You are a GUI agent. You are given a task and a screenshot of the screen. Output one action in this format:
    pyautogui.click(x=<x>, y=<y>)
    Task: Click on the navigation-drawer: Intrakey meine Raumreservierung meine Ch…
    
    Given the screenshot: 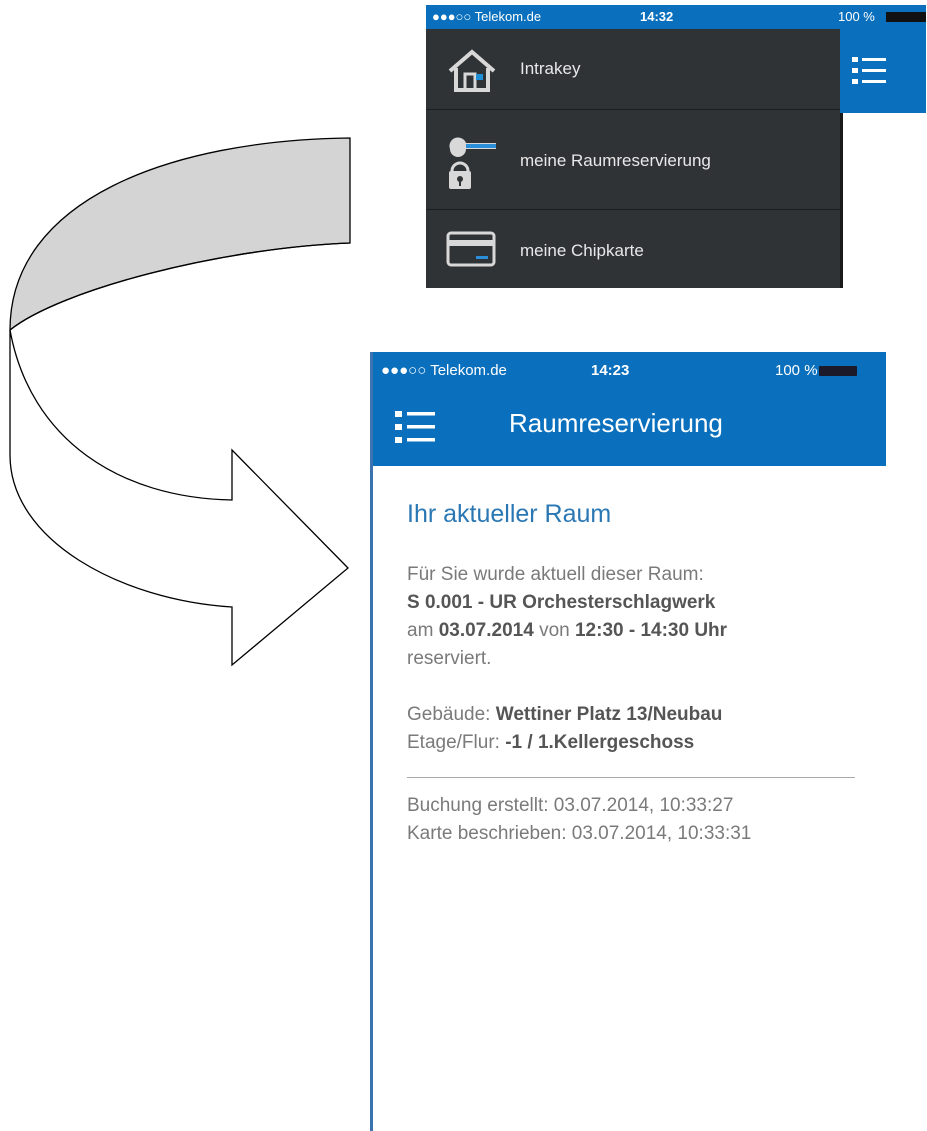 What is the action you would take?
    pyautogui.click(x=633, y=158)
    